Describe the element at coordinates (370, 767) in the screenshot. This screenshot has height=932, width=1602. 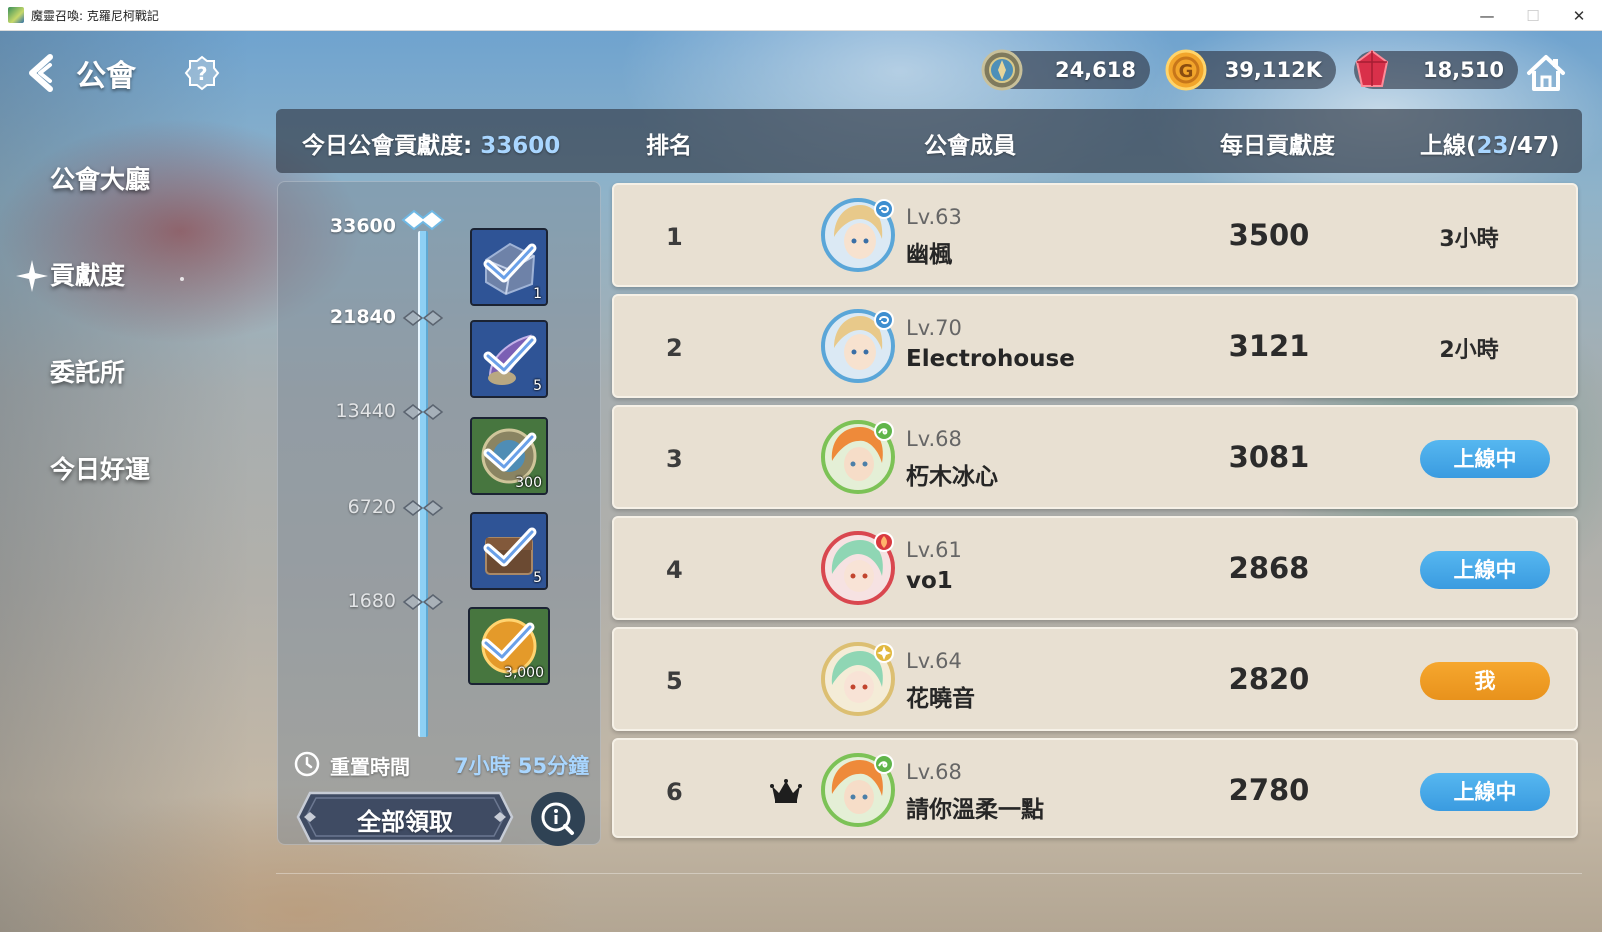
I see `reset-time-label: 重置時間` at that location.